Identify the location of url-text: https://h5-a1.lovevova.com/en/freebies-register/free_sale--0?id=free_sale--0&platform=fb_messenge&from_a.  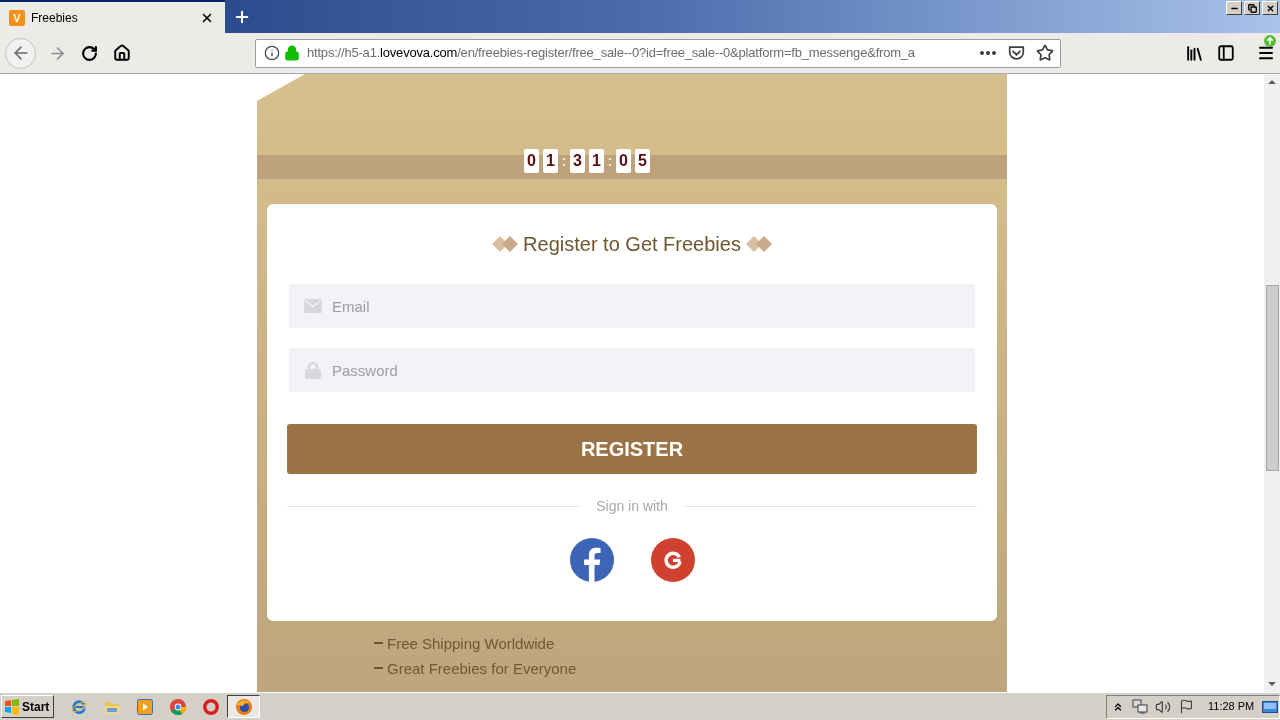
(611, 53).